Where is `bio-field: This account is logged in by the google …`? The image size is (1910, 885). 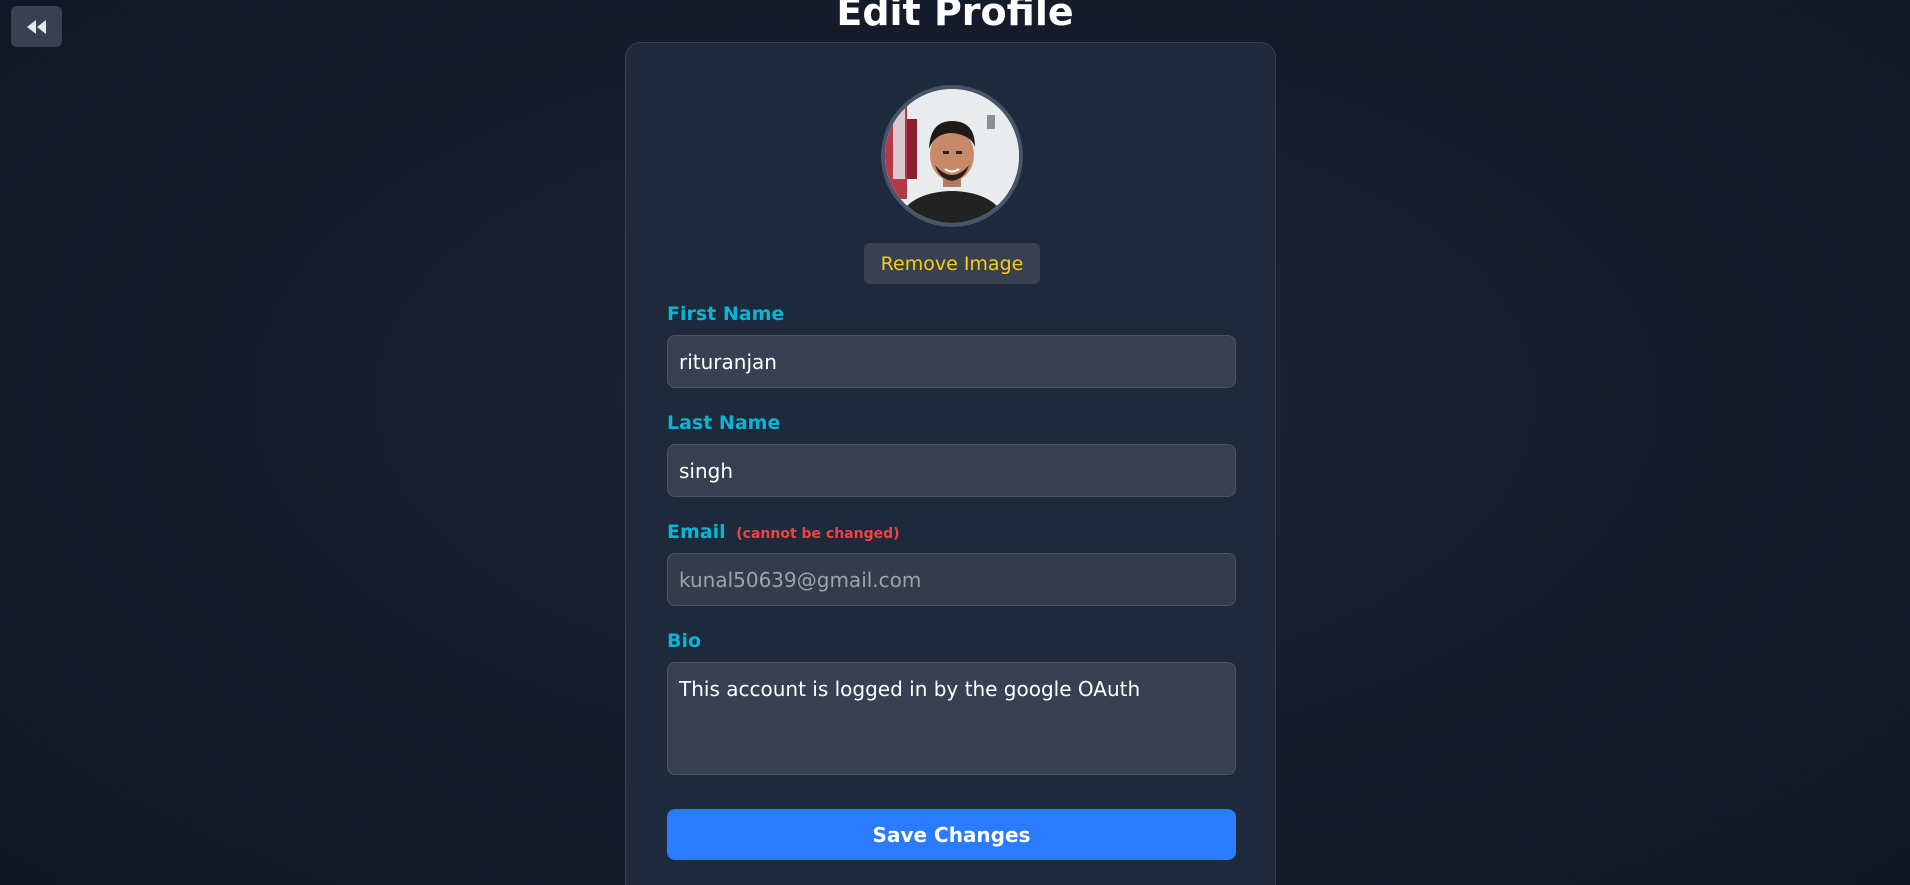 bio-field: This account is logged in by the google … is located at coordinates (951, 718).